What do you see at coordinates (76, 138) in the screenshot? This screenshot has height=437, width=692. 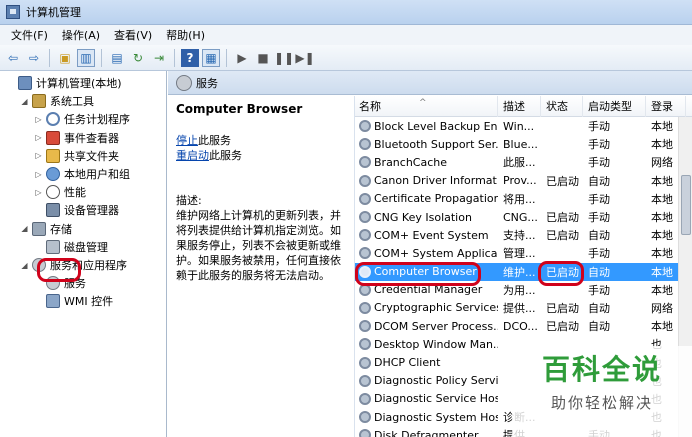 I see `tree-item: ▷ 事件查看器` at bounding box center [76, 138].